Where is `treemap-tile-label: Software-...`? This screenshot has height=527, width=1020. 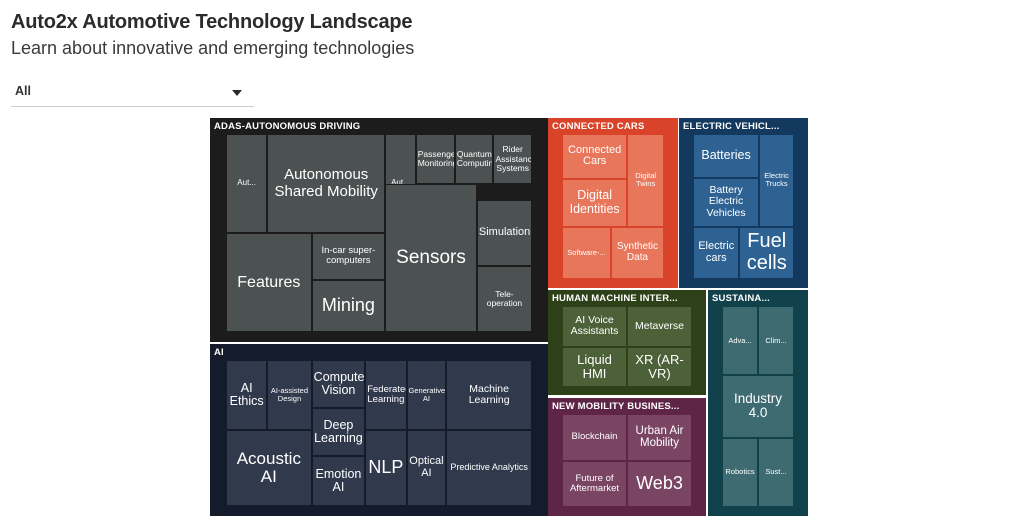 treemap-tile-label: Software-... is located at coordinates (586, 252).